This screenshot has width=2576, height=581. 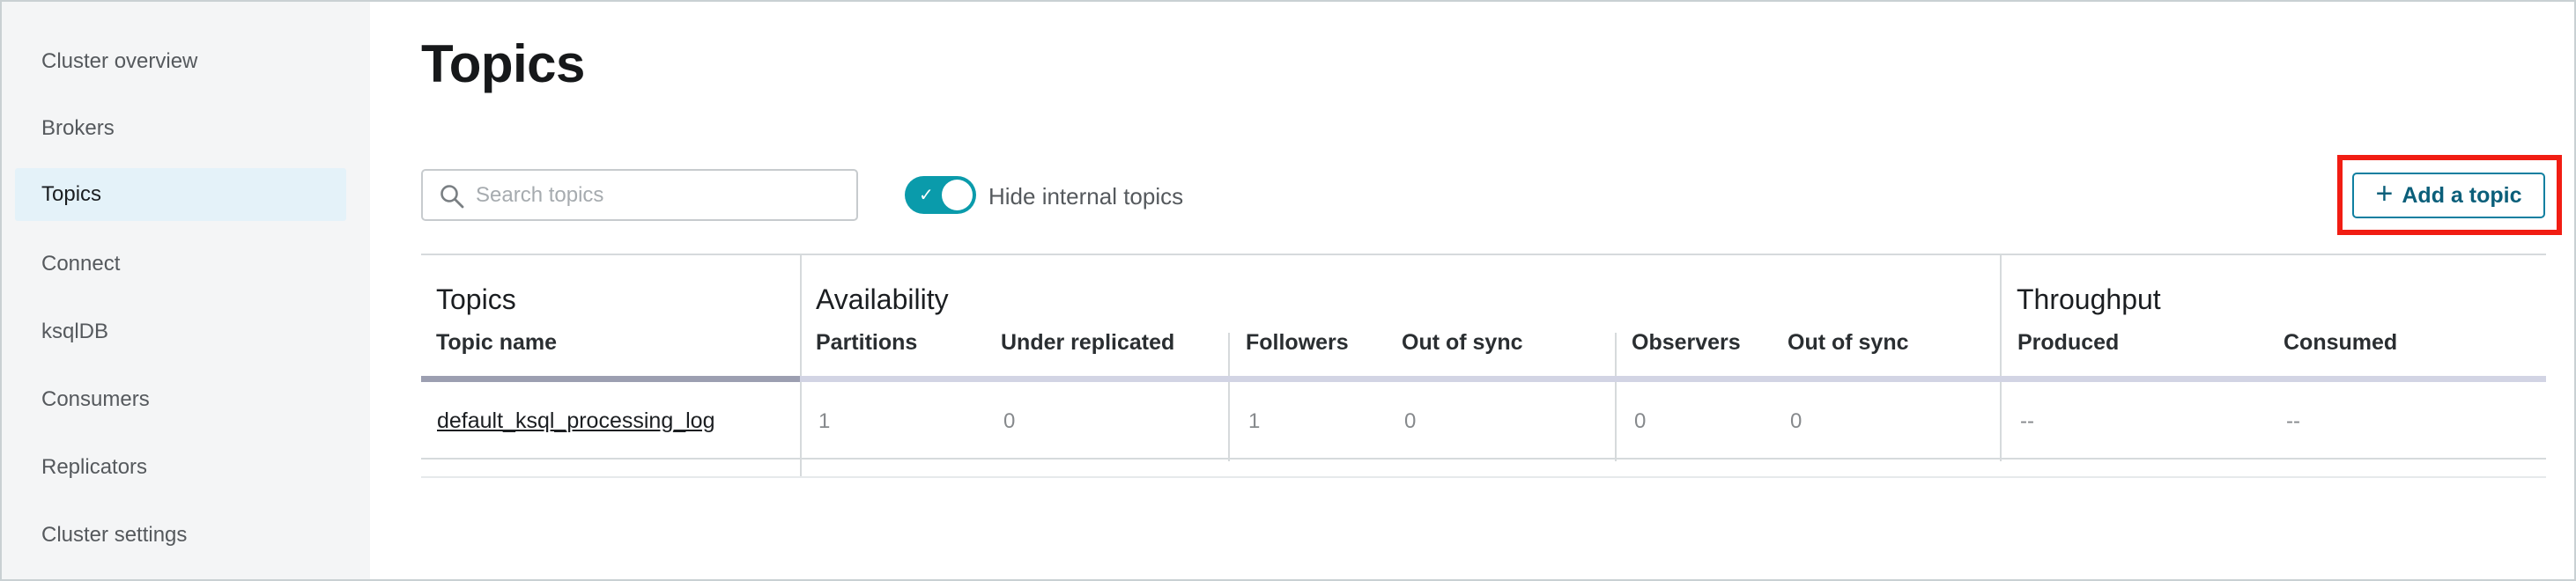 What do you see at coordinates (476, 299) in the screenshot?
I see `group-title-topics: Topics` at bounding box center [476, 299].